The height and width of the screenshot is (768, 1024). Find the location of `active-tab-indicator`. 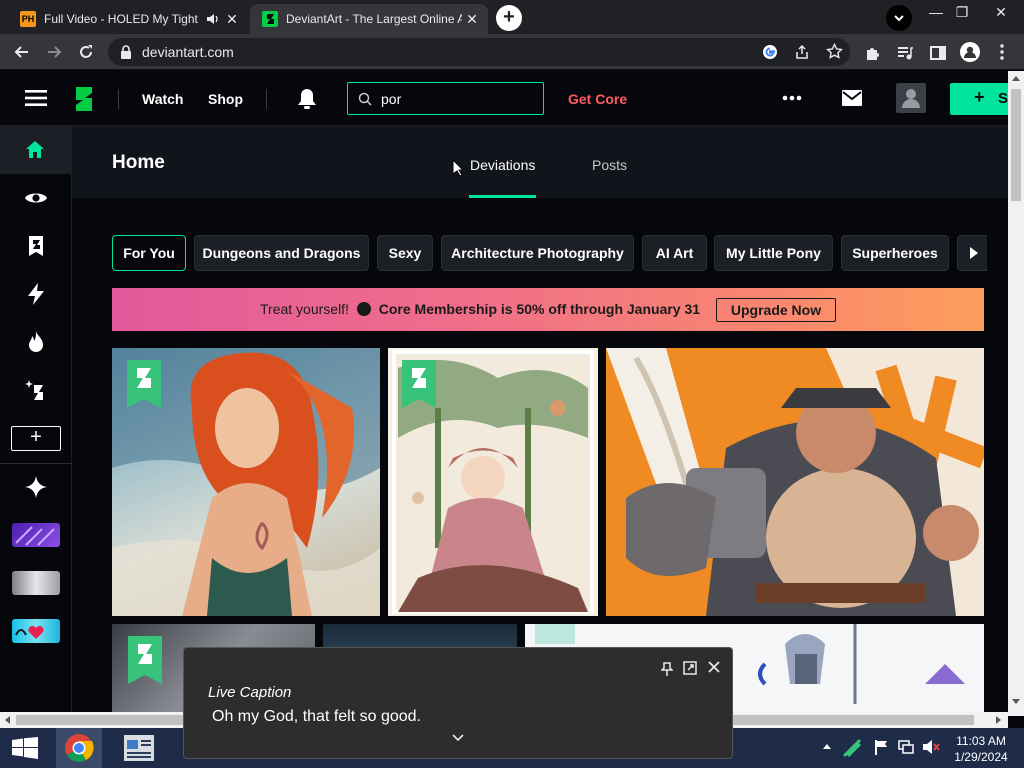

active-tab-indicator is located at coordinates (502, 196).